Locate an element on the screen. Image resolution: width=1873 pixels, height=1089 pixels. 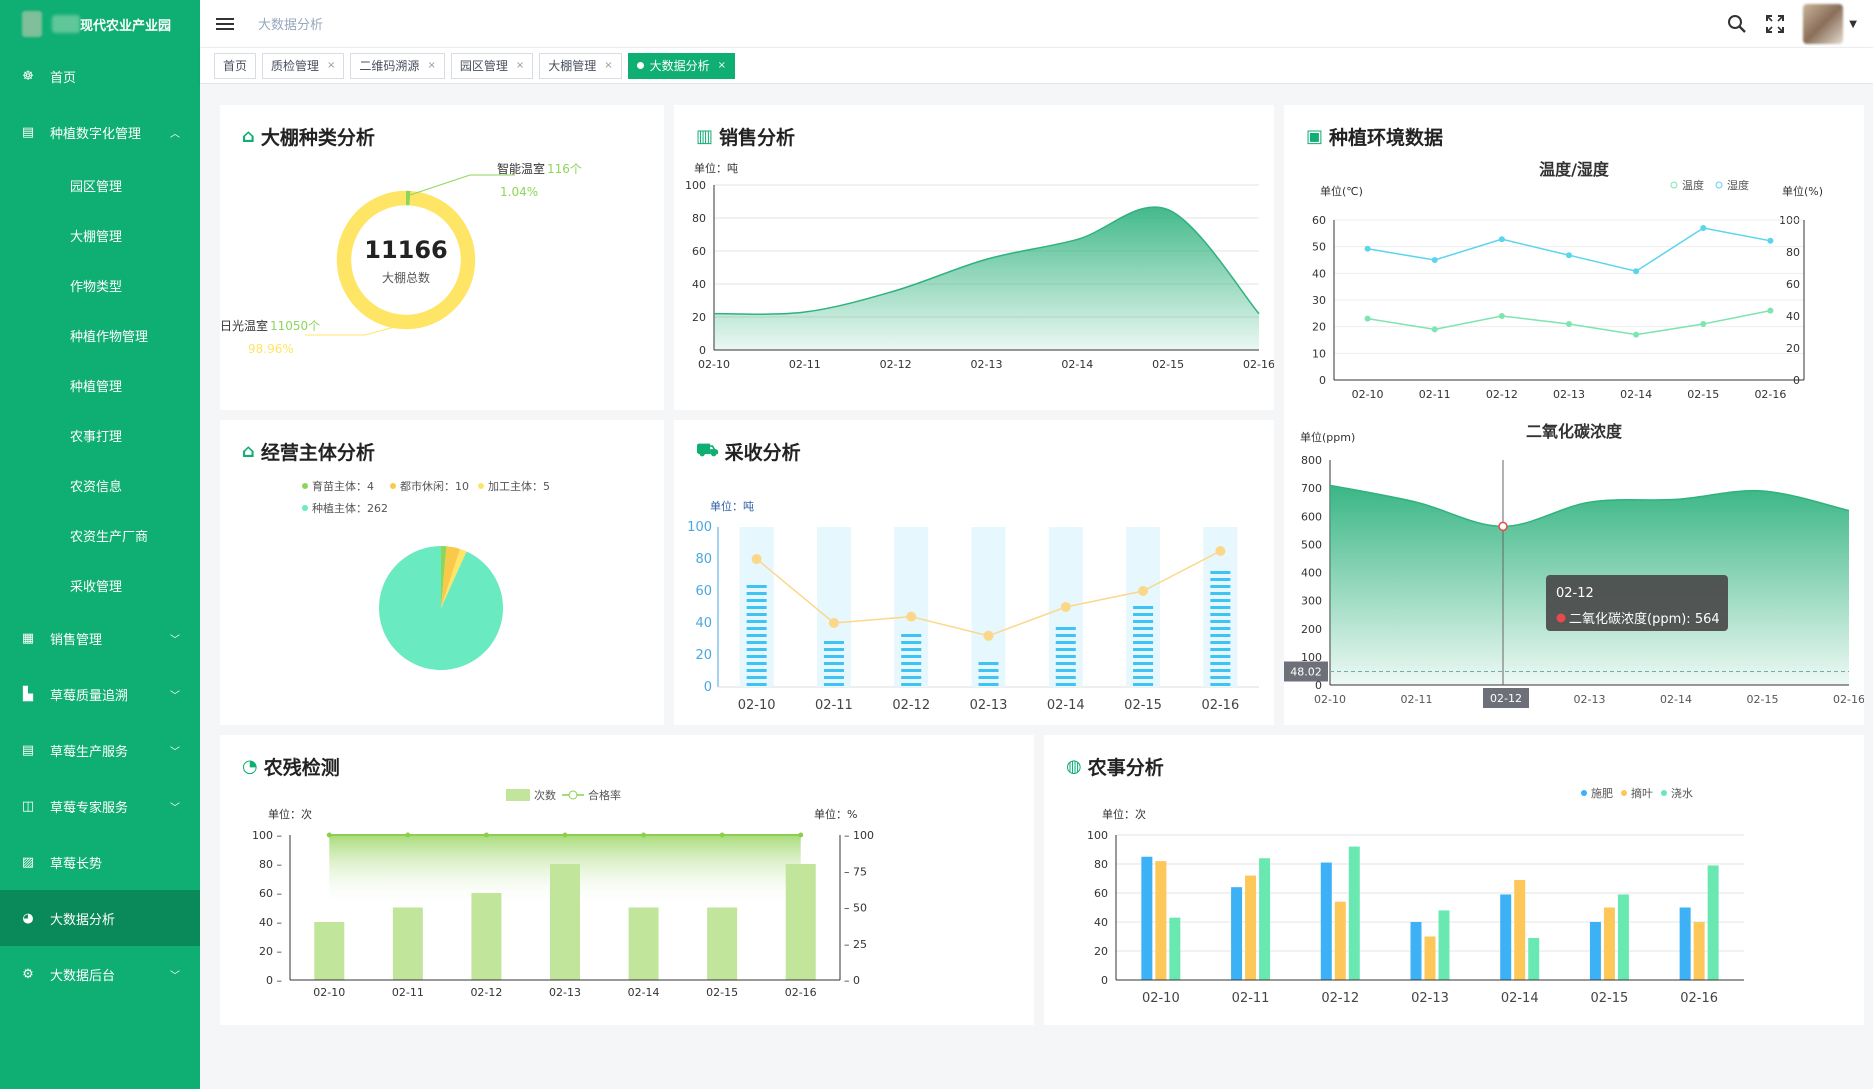
y-tick-label: – 25 is located at coordinates (855, 944).